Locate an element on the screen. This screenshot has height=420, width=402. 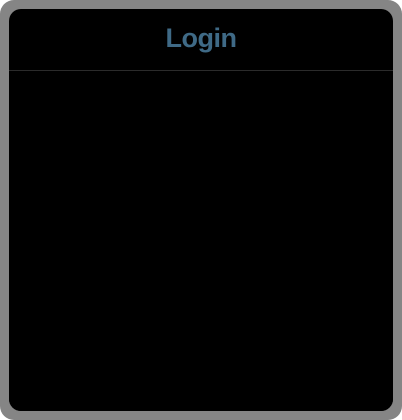
dialog-header: Login is located at coordinates (201, 40).